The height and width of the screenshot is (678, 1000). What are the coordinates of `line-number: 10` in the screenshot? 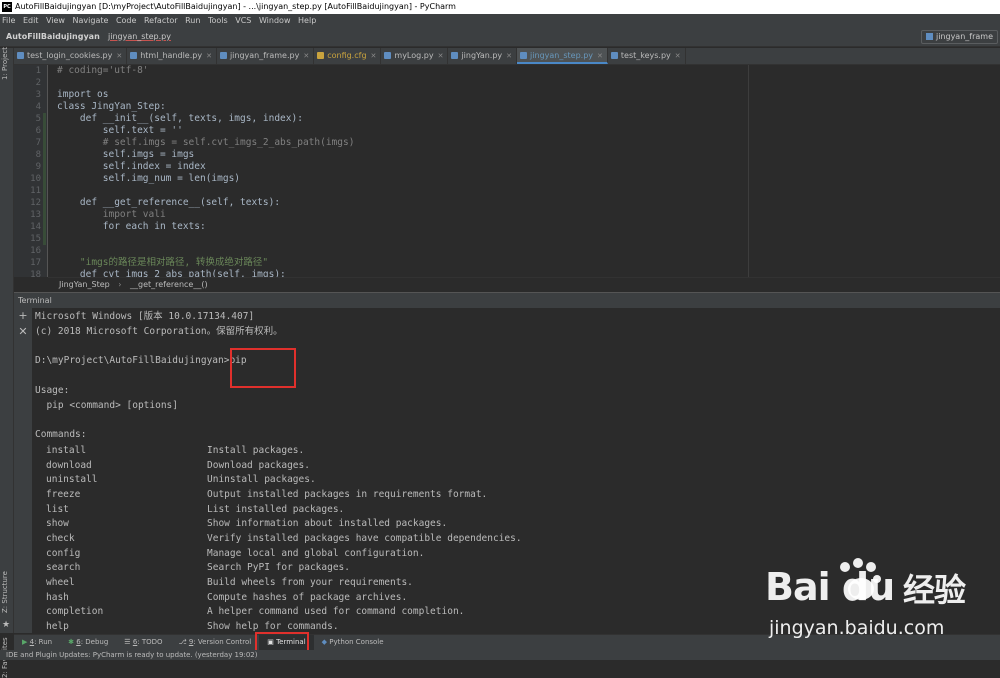 It's located at (35, 179).